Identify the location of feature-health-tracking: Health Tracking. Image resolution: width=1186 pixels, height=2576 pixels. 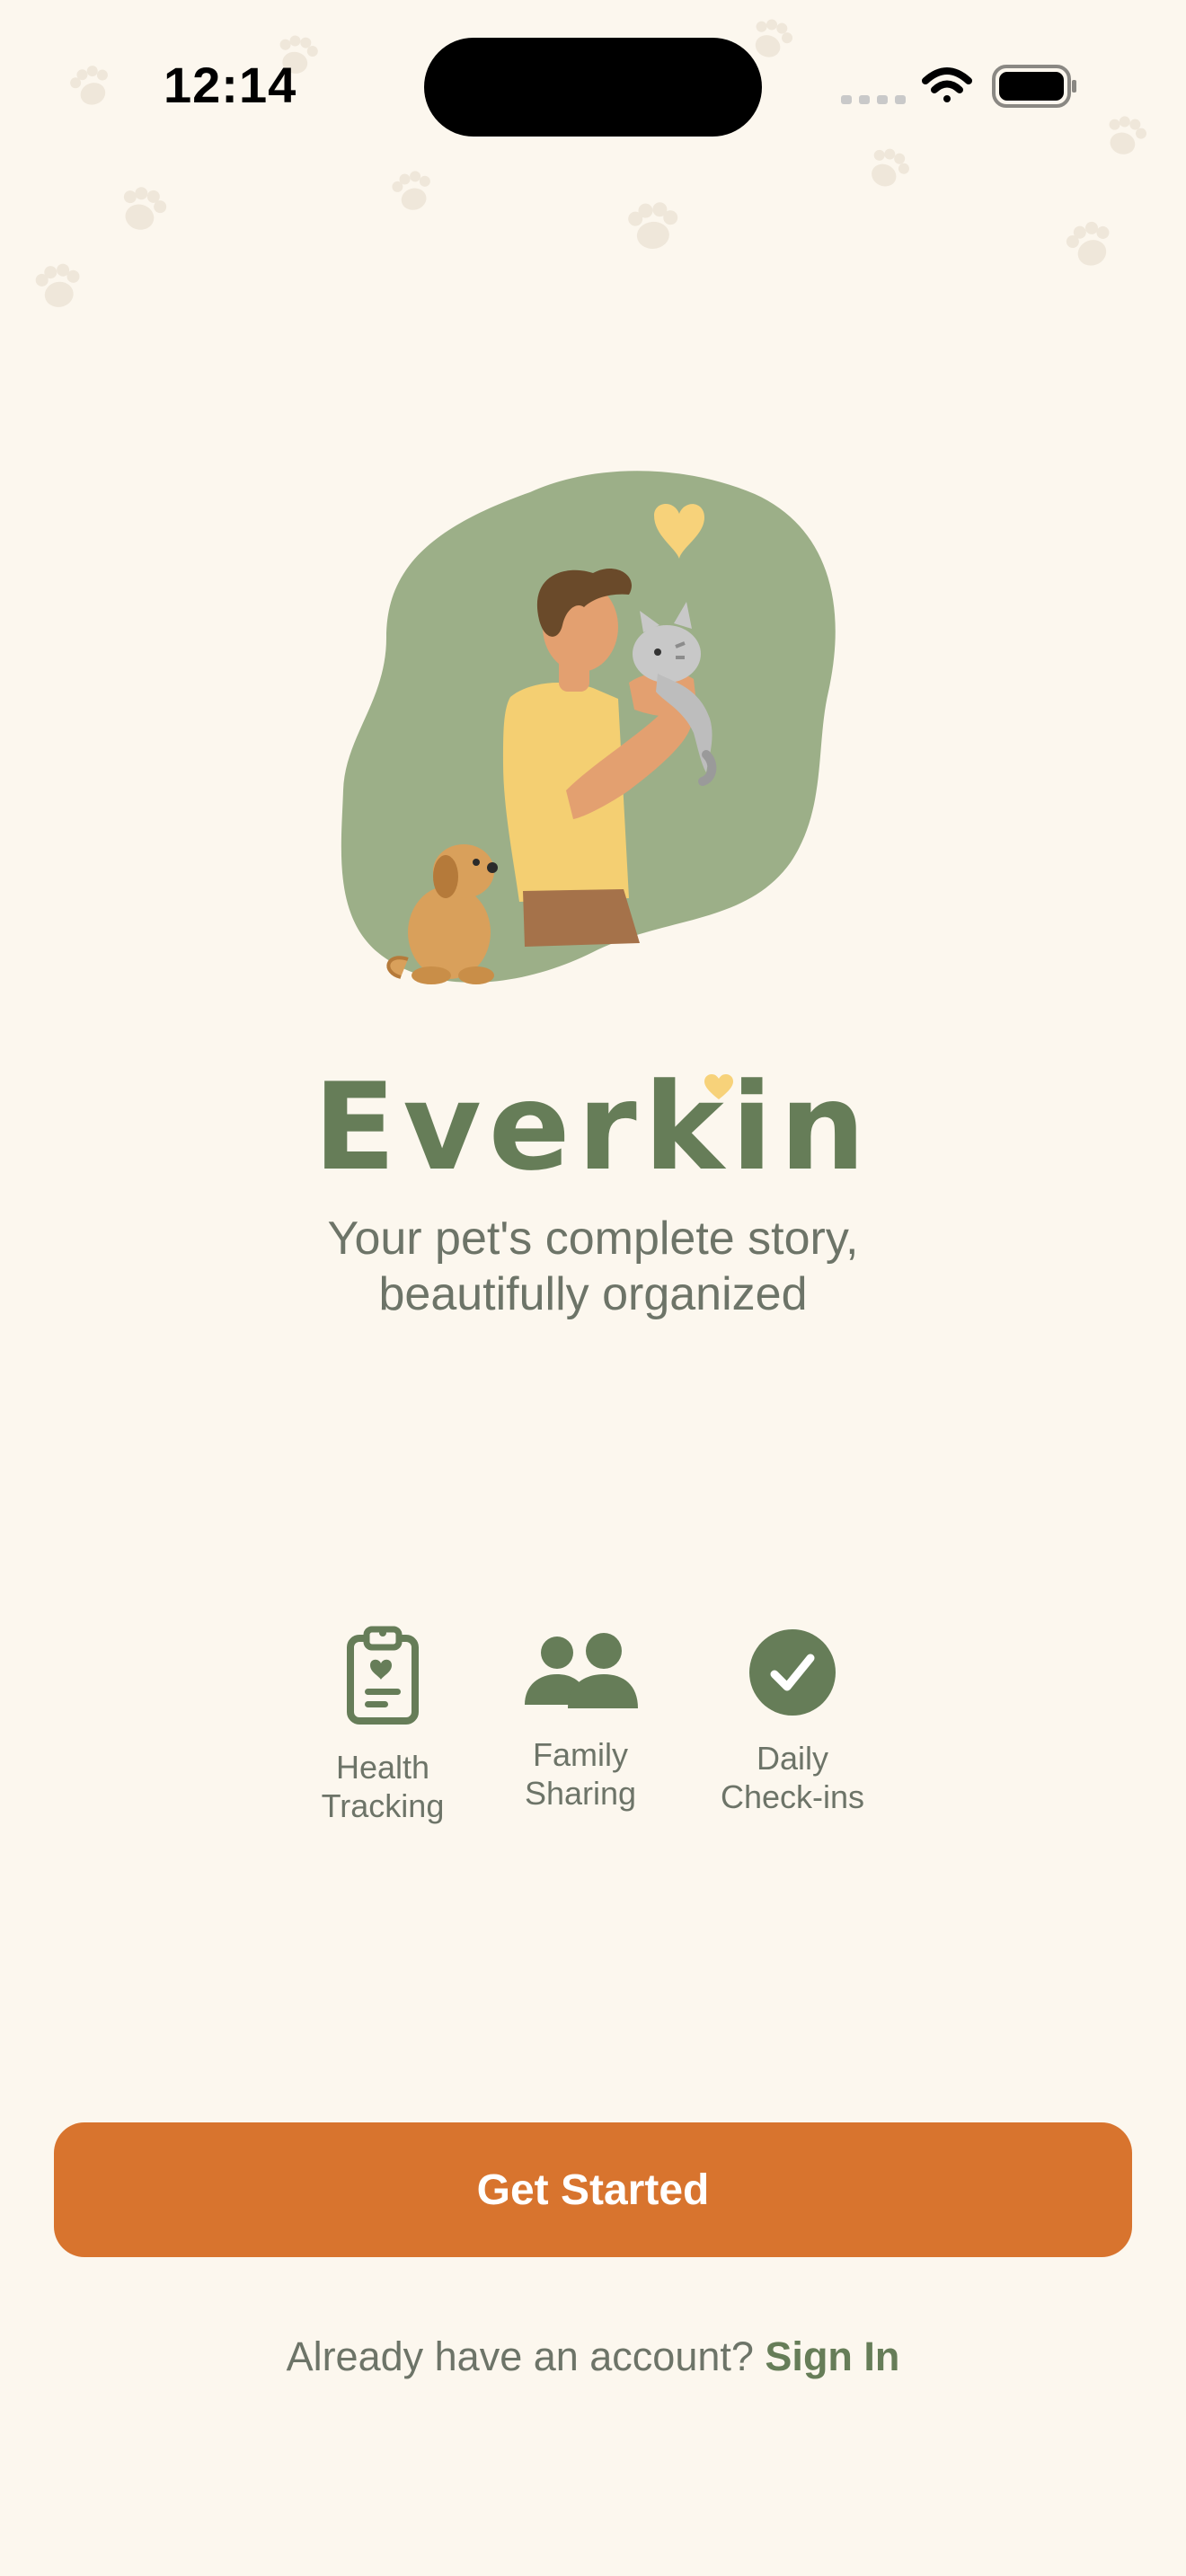
(383, 1724).